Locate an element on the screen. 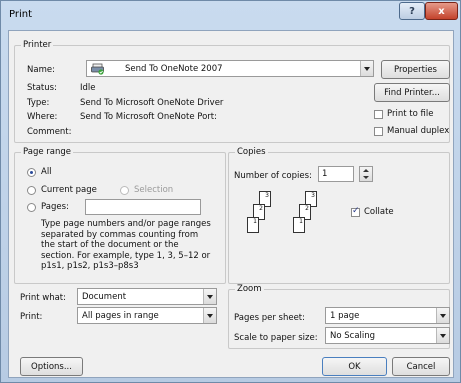 Image resolution: width=461 pixels, height=383 pixels. print-what-label: Print what: is located at coordinates (43, 298).